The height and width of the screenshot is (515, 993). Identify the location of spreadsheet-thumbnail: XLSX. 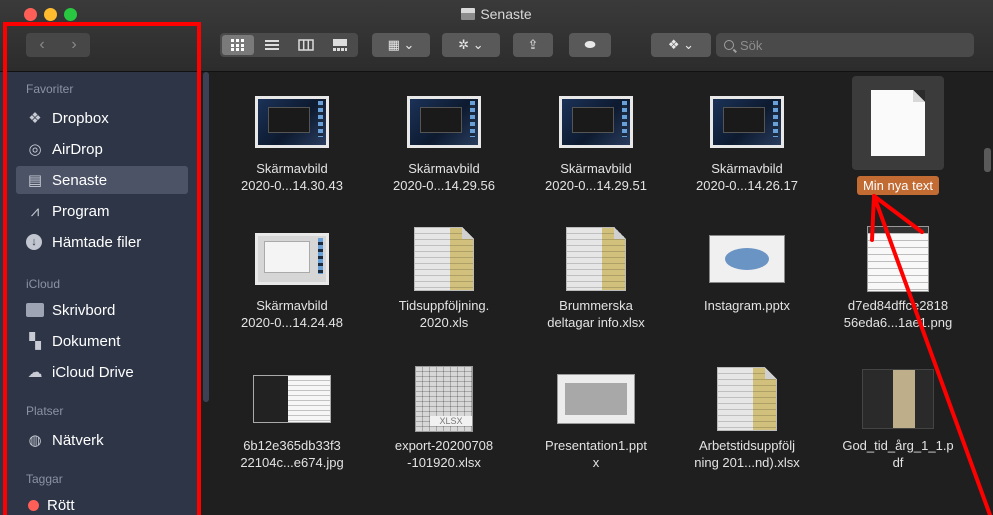
(444, 399).